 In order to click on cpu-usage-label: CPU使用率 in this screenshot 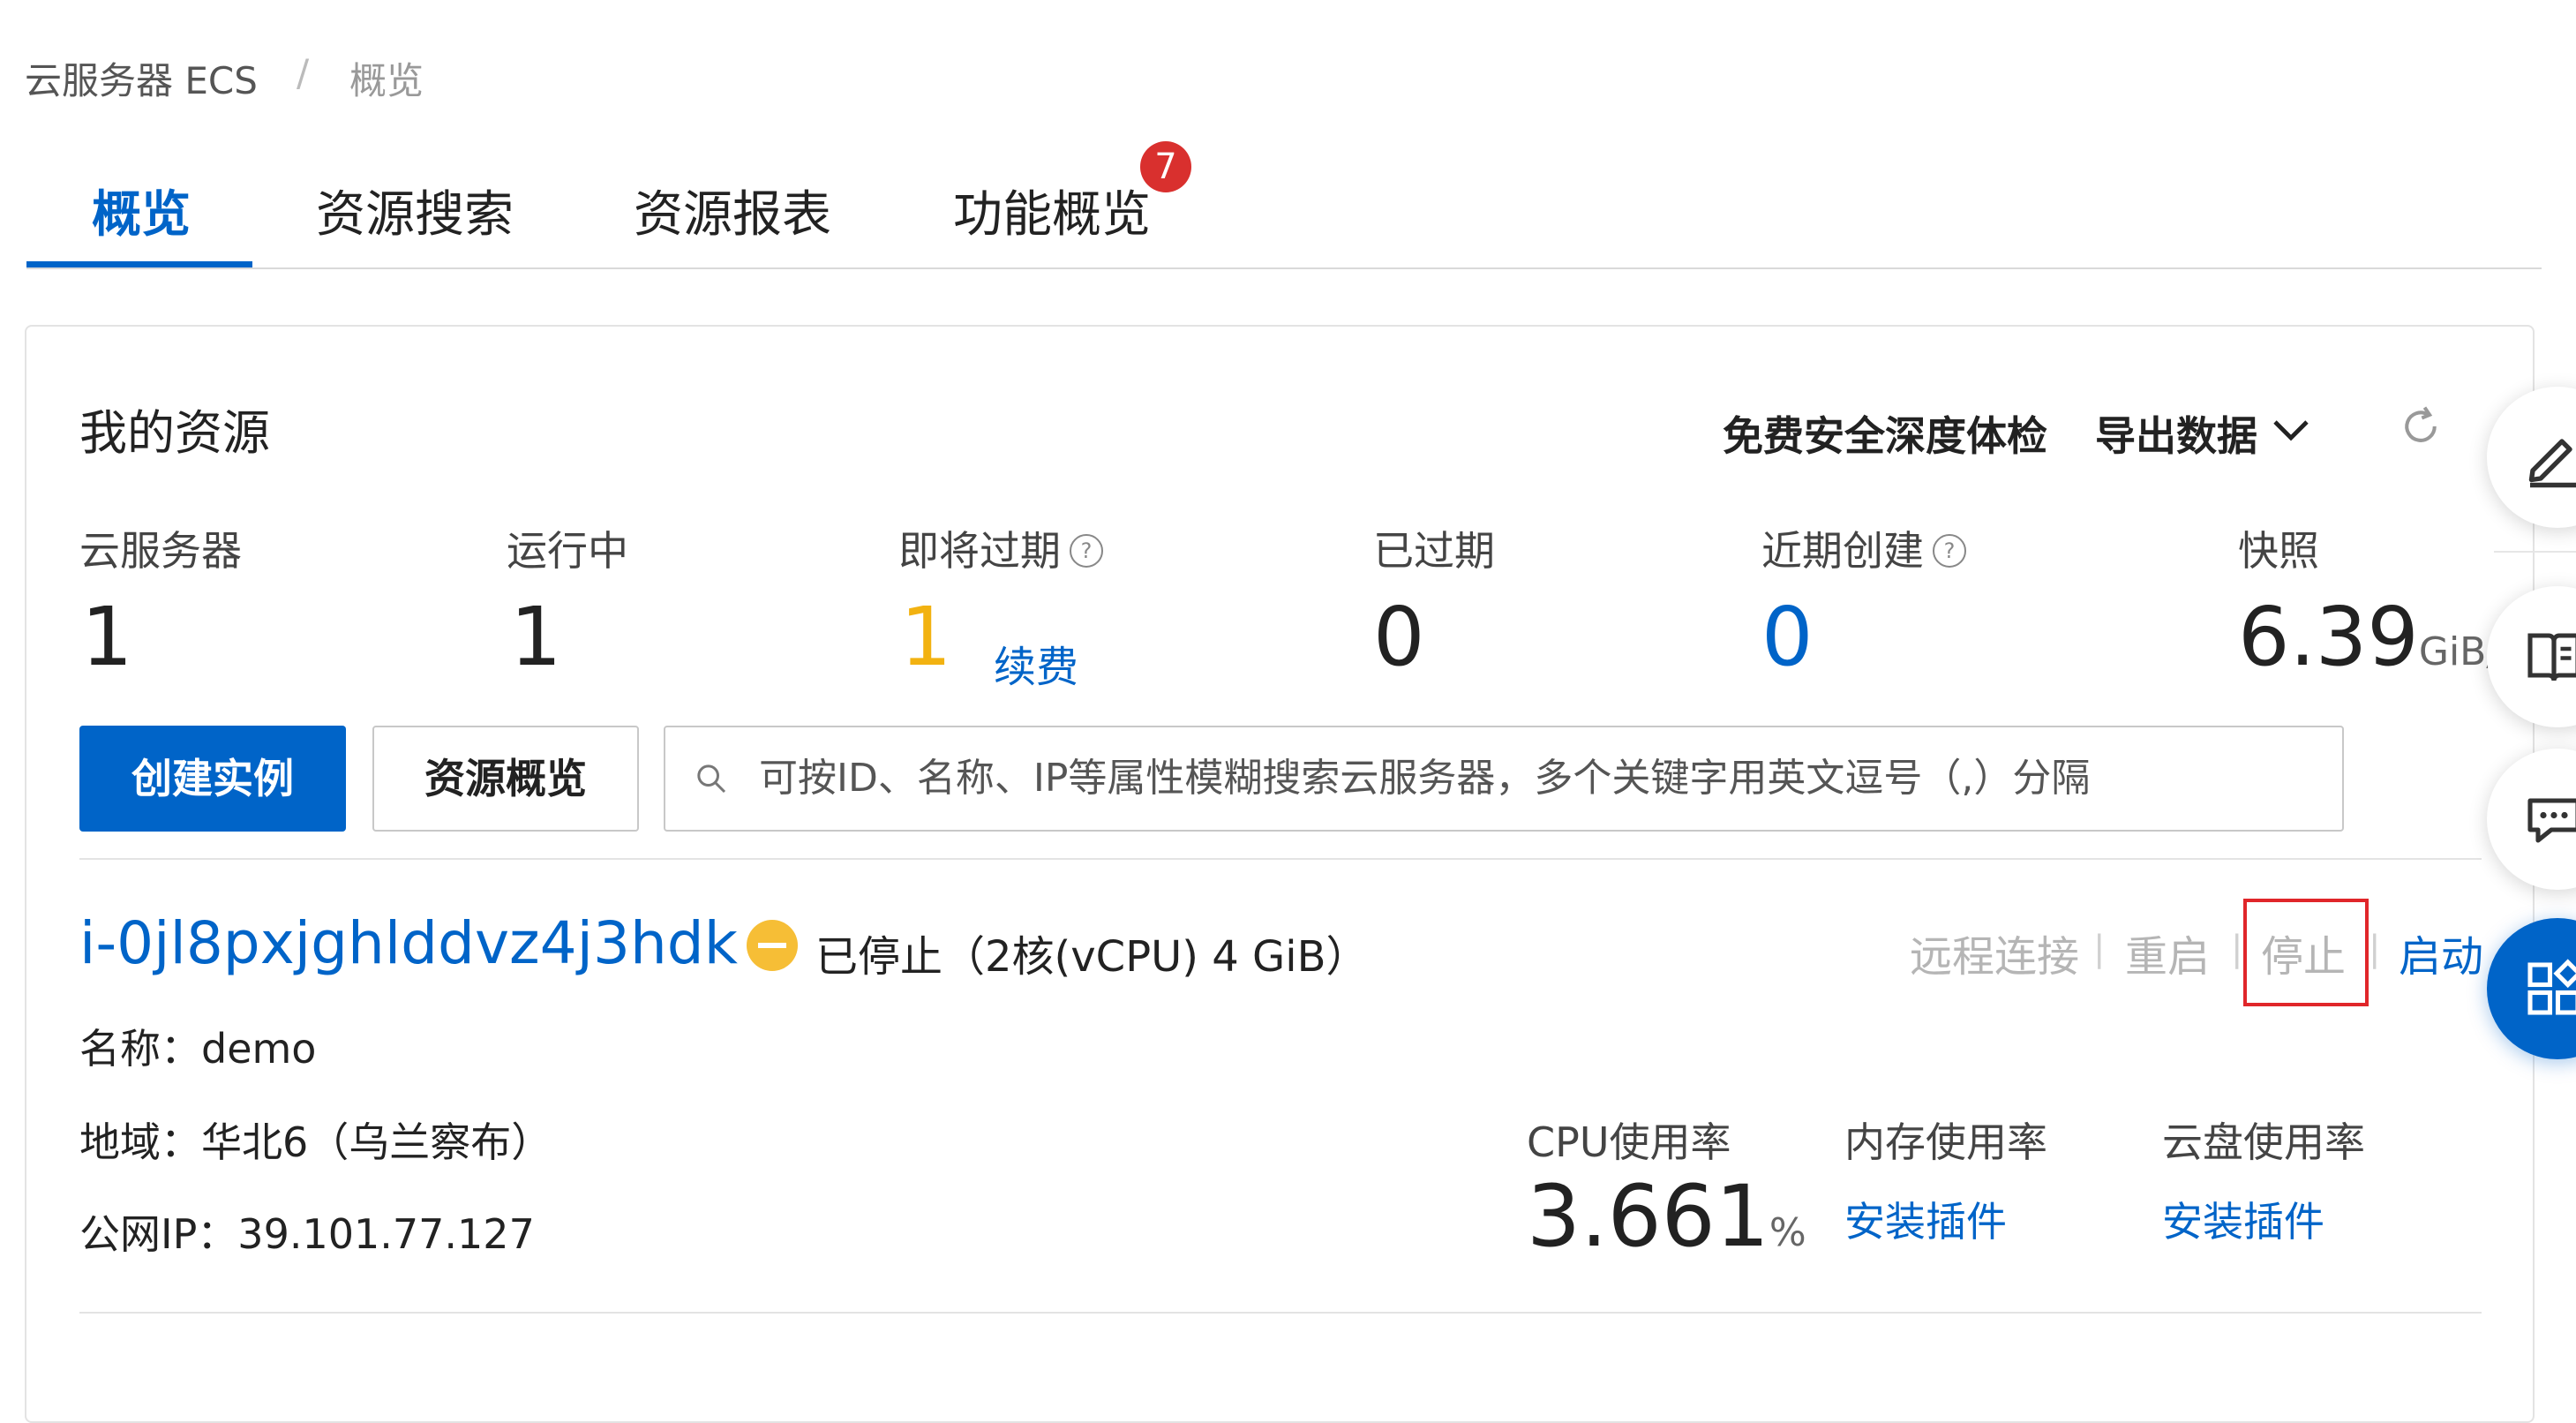, I will do `click(1629, 1140)`.